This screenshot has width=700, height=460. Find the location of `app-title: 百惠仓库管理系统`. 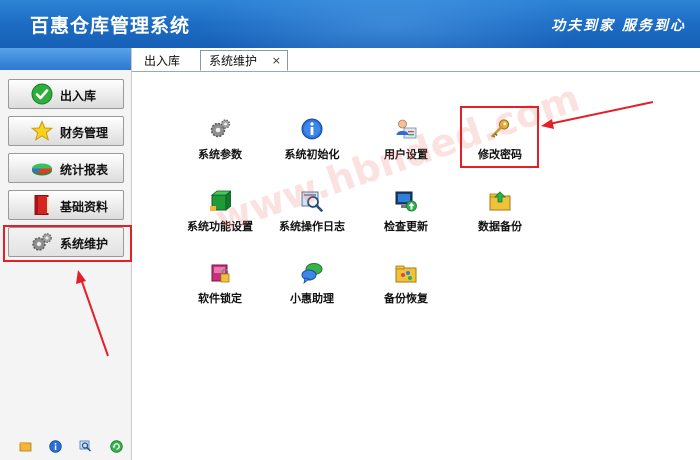

app-title: 百惠仓库管理系统 is located at coordinates (110, 26).